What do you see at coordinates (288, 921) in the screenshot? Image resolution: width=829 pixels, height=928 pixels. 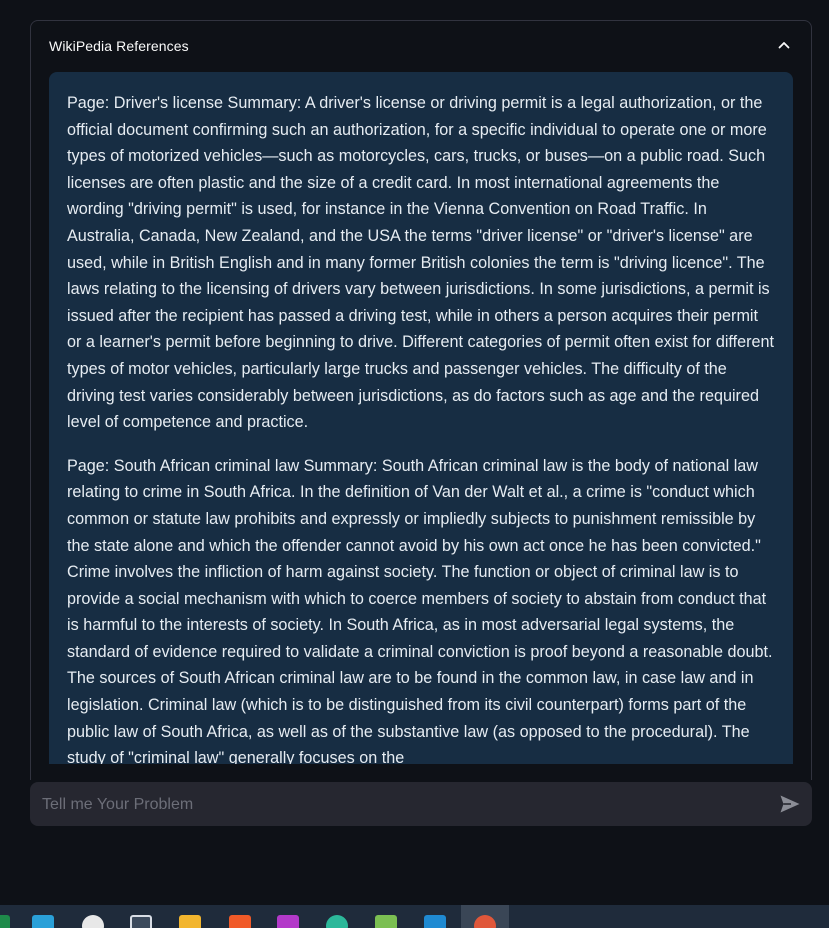 I see `intellij-icon` at bounding box center [288, 921].